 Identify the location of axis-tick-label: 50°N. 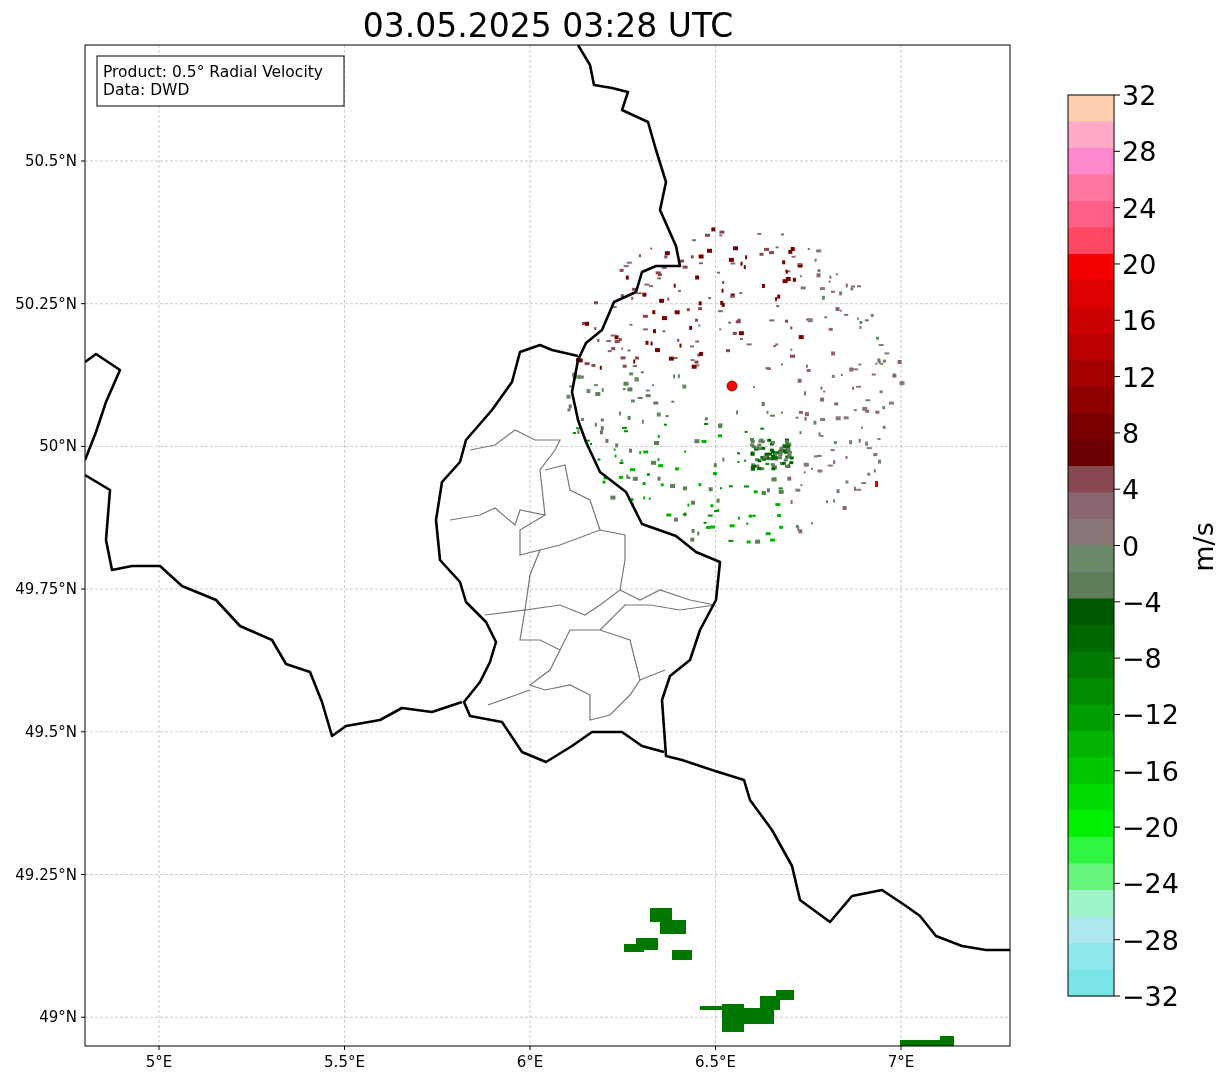
(58, 446).